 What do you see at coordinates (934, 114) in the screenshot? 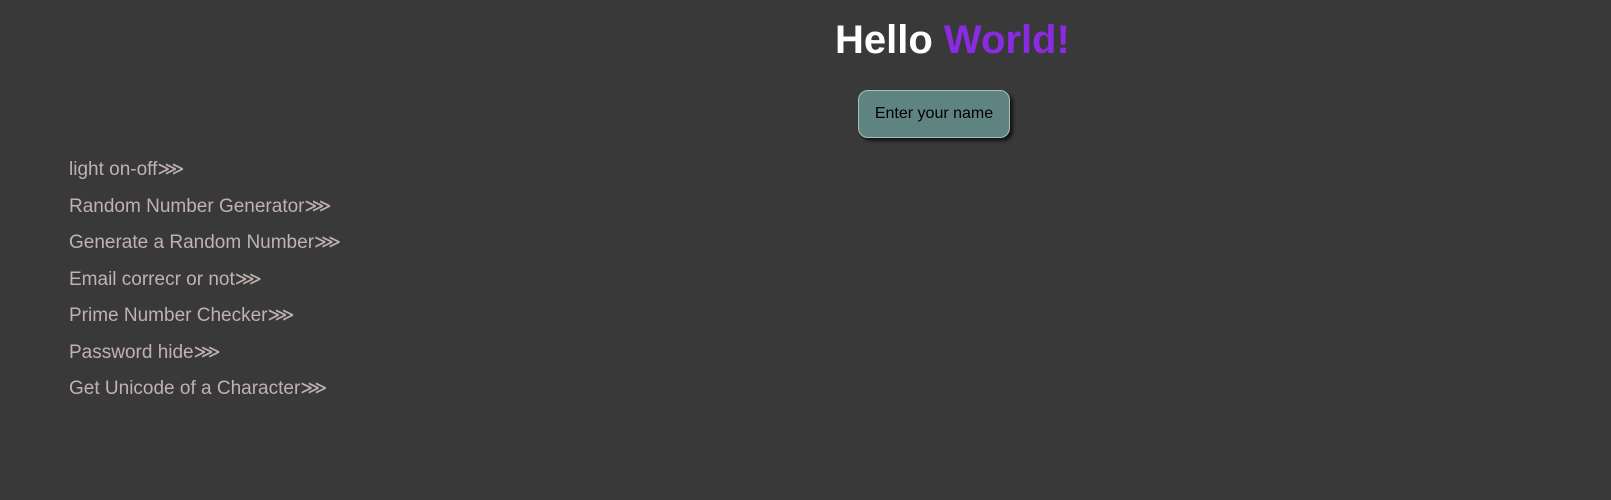
I see `enter-name-button: Enter your name` at bounding box center [934, 114].